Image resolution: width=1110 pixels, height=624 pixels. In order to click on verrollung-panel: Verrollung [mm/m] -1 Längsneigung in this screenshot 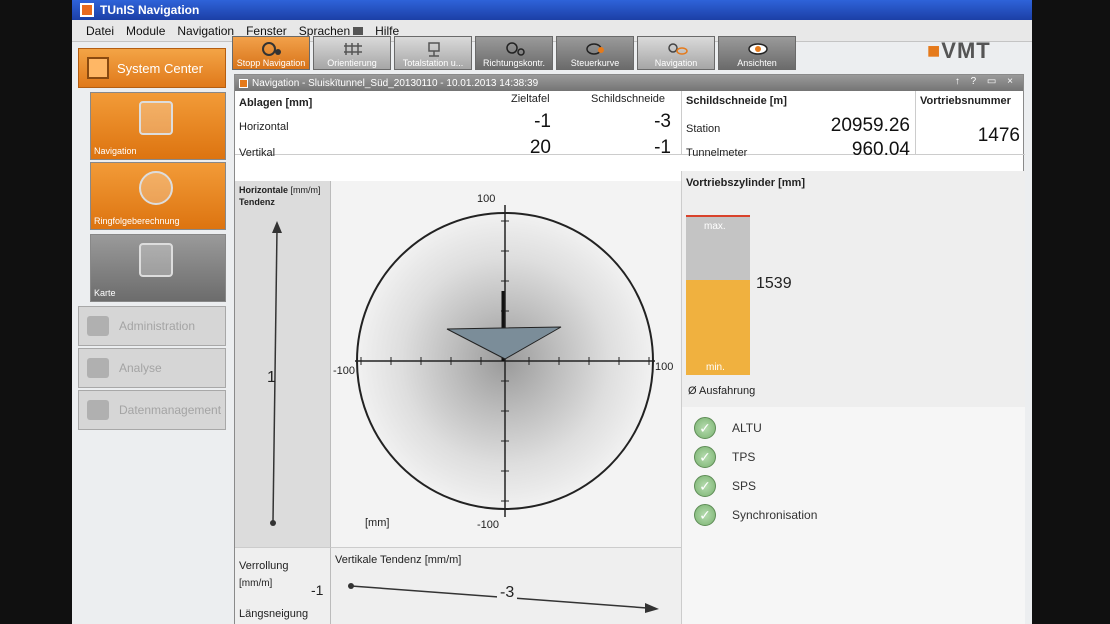, I will do `click(283, 585)`.